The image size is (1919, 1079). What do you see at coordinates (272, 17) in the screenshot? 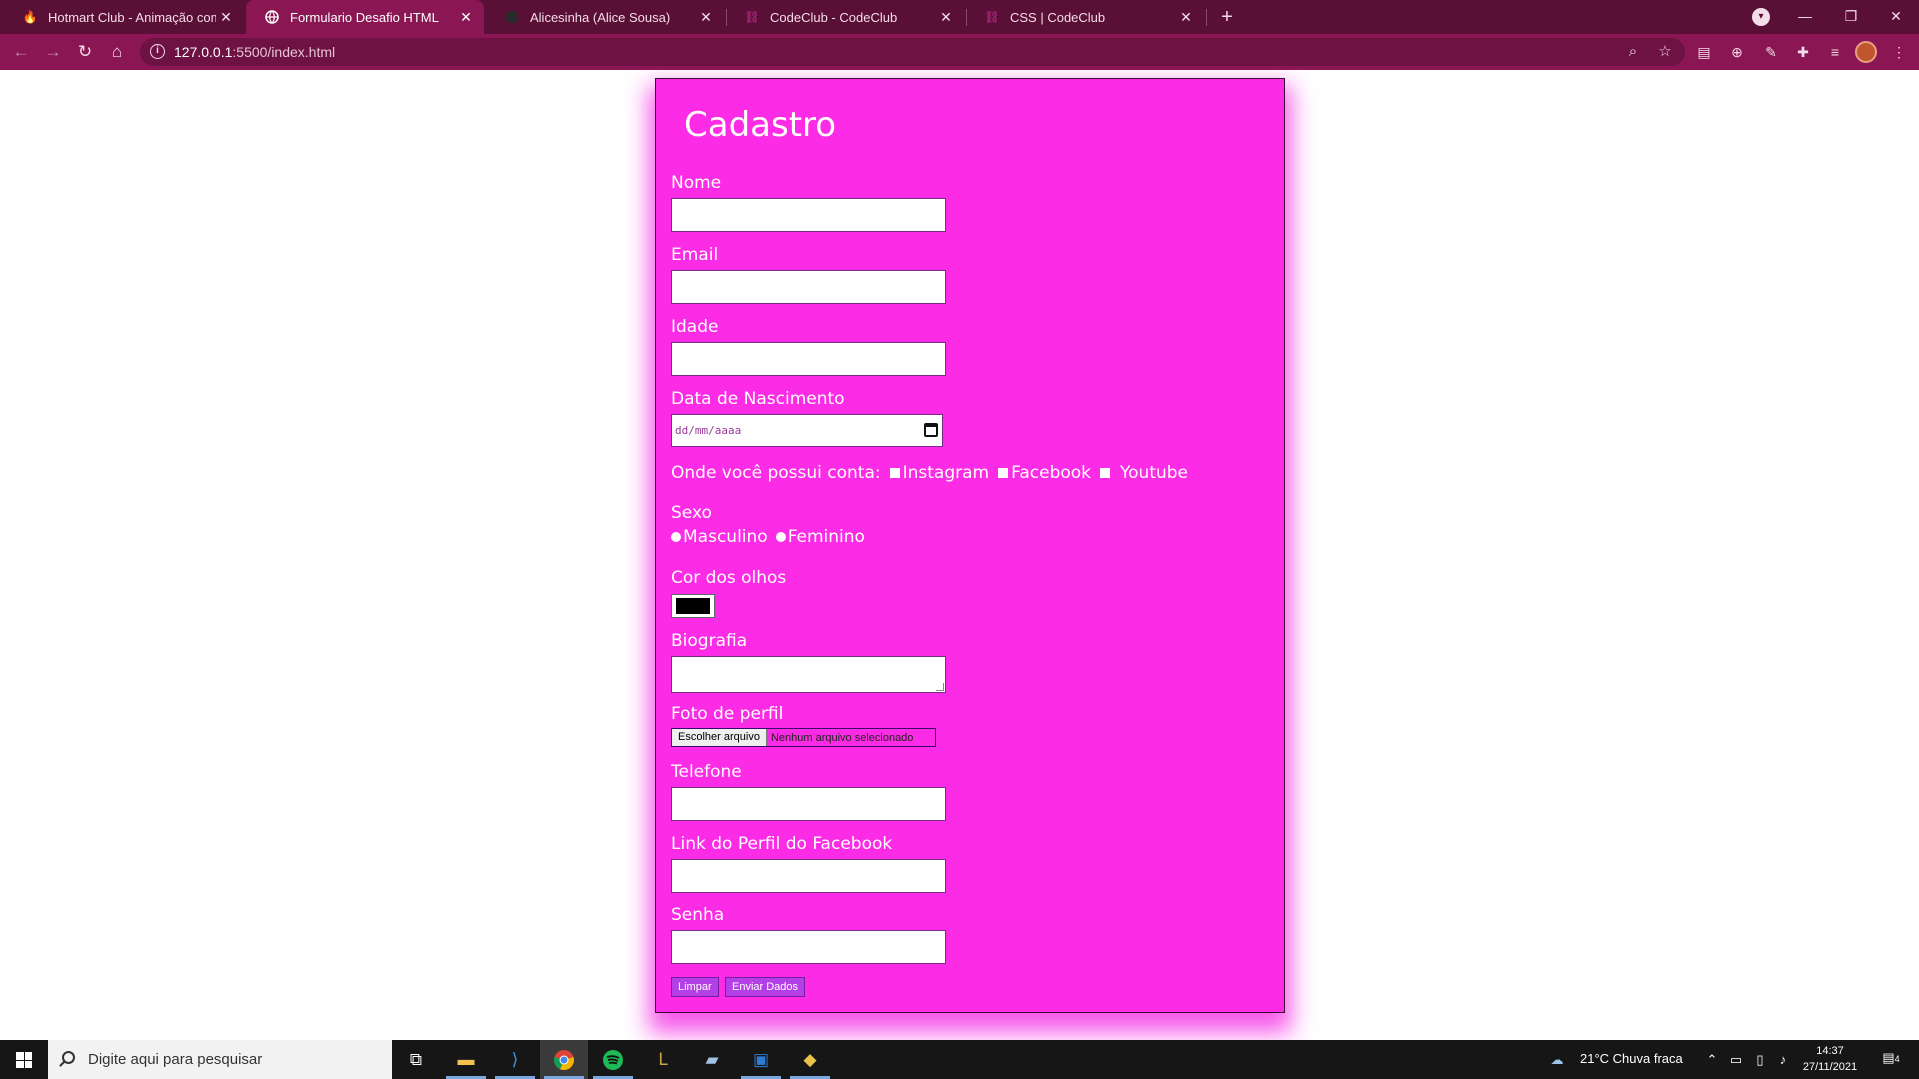
I see `globe-icon` at bounding box center [272, 17].